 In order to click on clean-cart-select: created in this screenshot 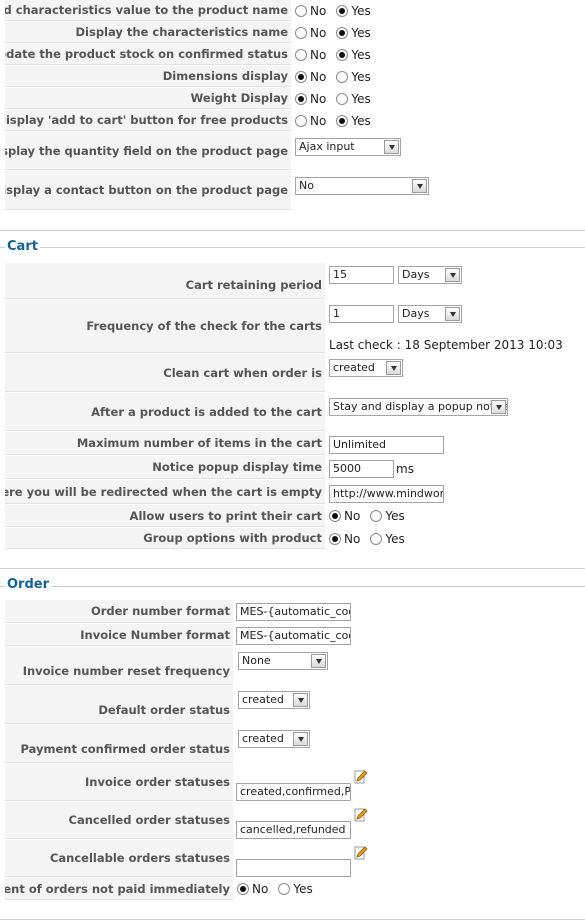, I will do `click(366, 368)`.